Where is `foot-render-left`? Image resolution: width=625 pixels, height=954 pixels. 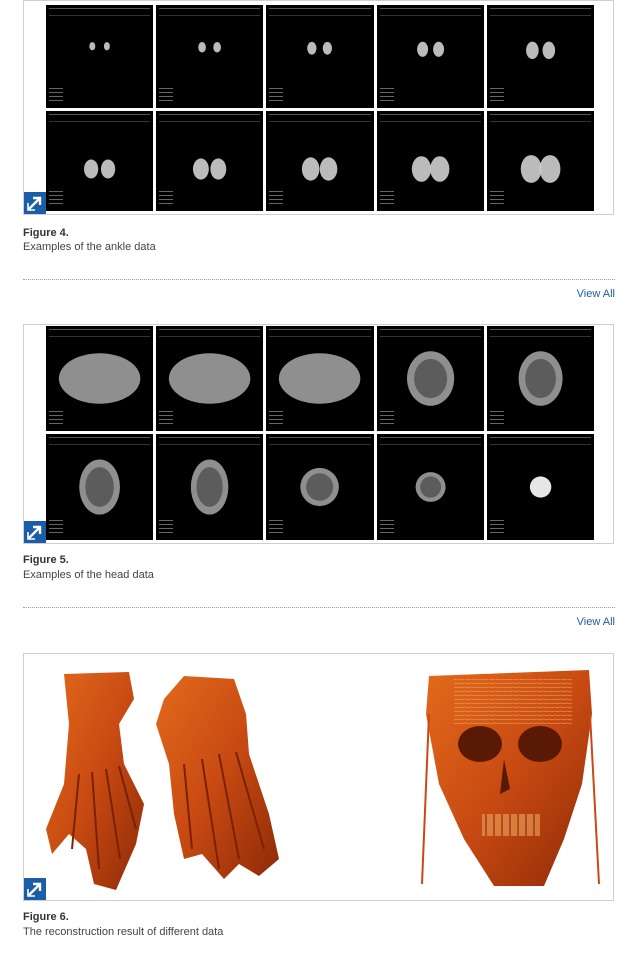 foot-render-left is located at coordinates (95, 781).